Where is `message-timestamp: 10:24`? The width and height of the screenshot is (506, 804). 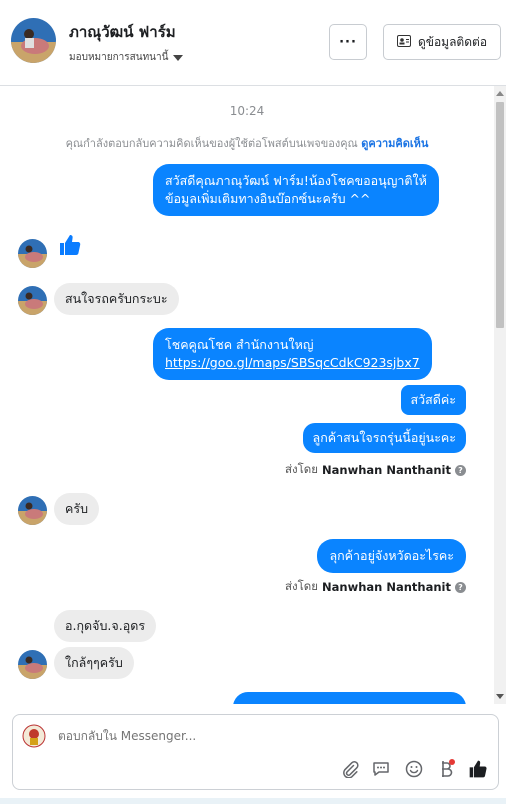
message-timestamp: 10:24 is located at coordinates (247, 111).